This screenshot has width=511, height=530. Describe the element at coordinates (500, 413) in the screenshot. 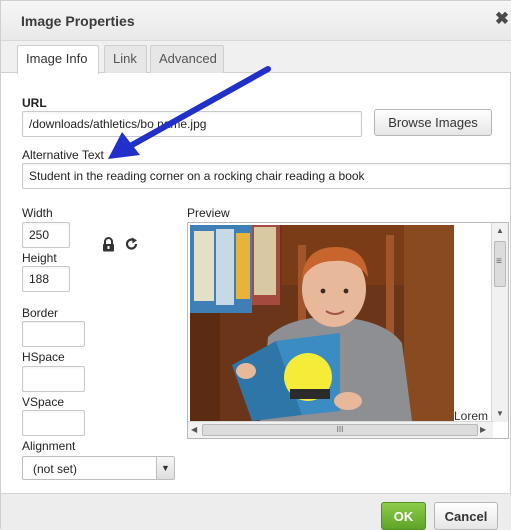

I see `scroll-down-icon: ▼` at that location.